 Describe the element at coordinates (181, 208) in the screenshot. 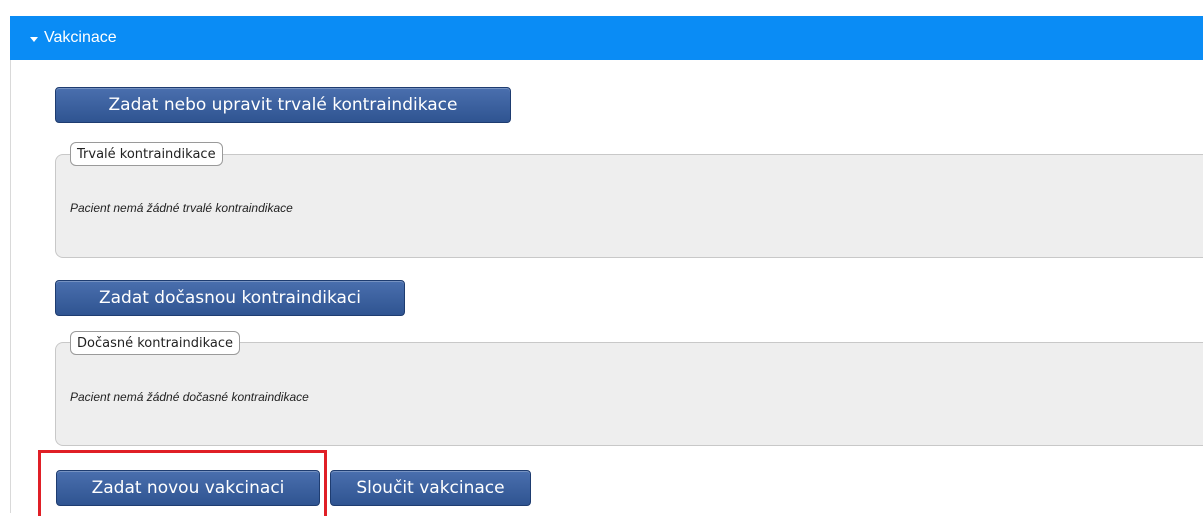

I see `permanent-contraindications-empty-text: Pacient nemá žádné trvalé kontraindikace` at that location.